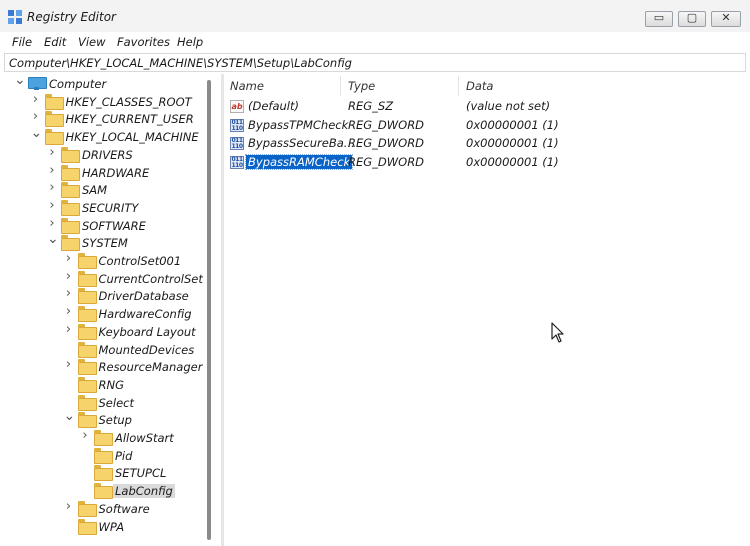 This screenshot has height=546, width=750. What do you see at coordinates (124, 508) in the screenshot?
I see `tree-item-label: Software` at bounding box center [124, 508].